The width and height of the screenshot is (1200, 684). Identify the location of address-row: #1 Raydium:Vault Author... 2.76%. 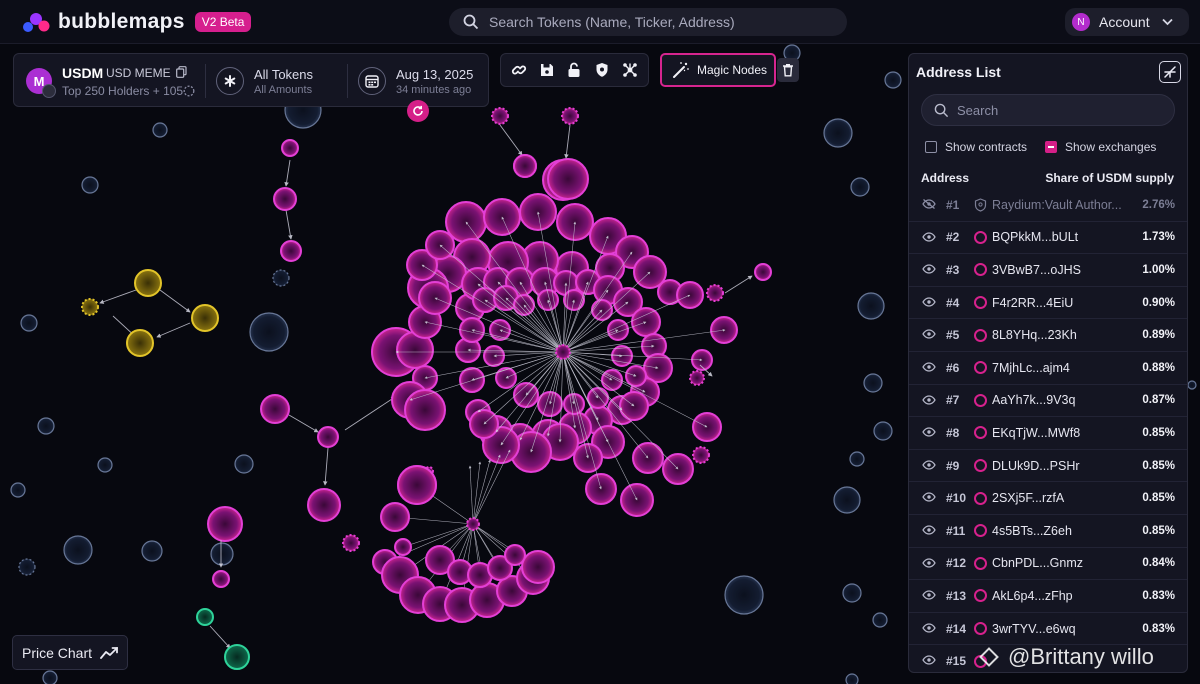
(1048, 205).